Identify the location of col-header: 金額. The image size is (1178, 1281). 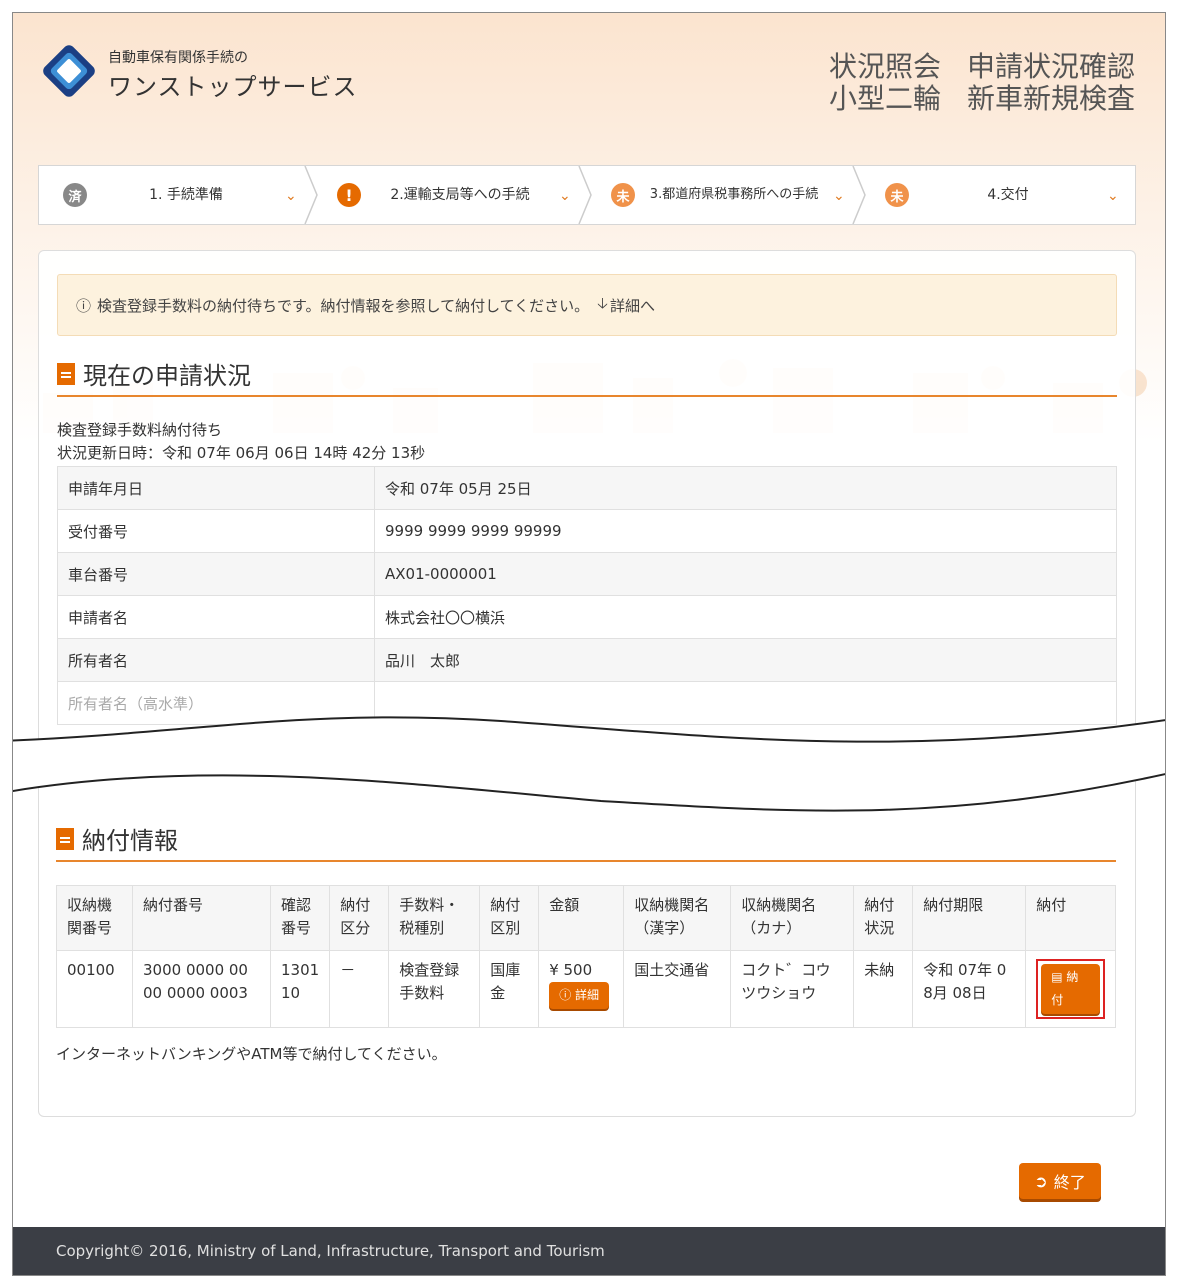
(581, 918).